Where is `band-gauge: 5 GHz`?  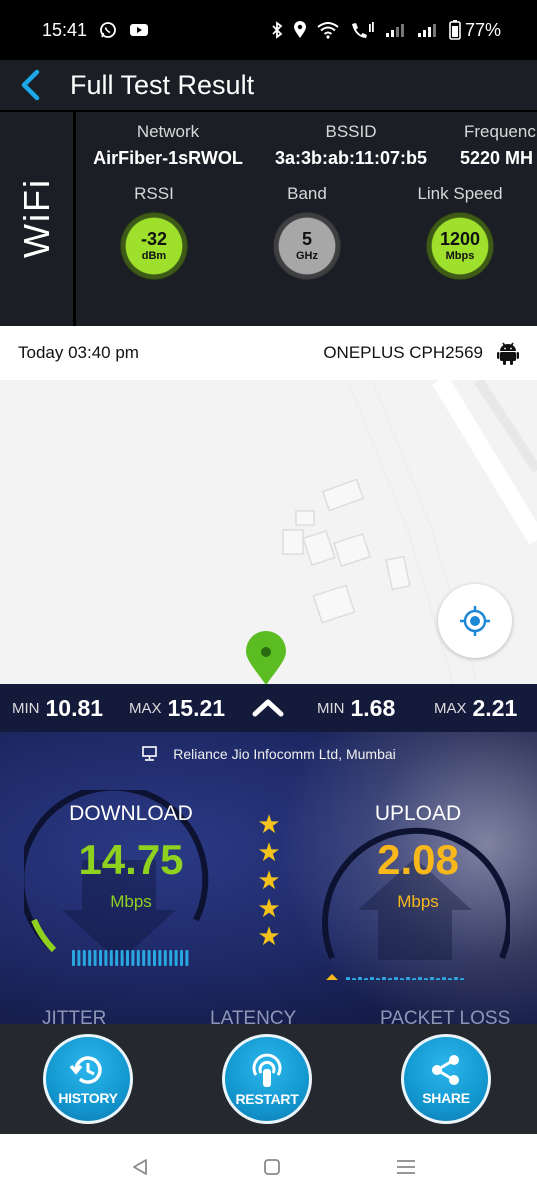
band-gauge: 5 GHz is located at coordinates (307, 246).